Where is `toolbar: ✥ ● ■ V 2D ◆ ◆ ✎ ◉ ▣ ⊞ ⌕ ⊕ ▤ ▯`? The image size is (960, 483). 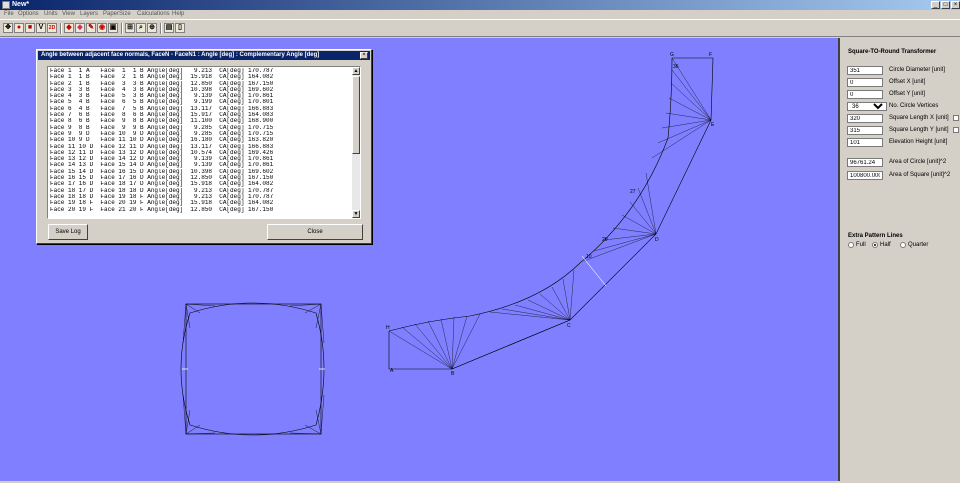
toolbar: ✥ ● ■ V 2D ◆ ◆ ✎ ◉ ▣ ⊞ ⌕ ⊕ ▤ ▯ is located at coordinates (480, 28).